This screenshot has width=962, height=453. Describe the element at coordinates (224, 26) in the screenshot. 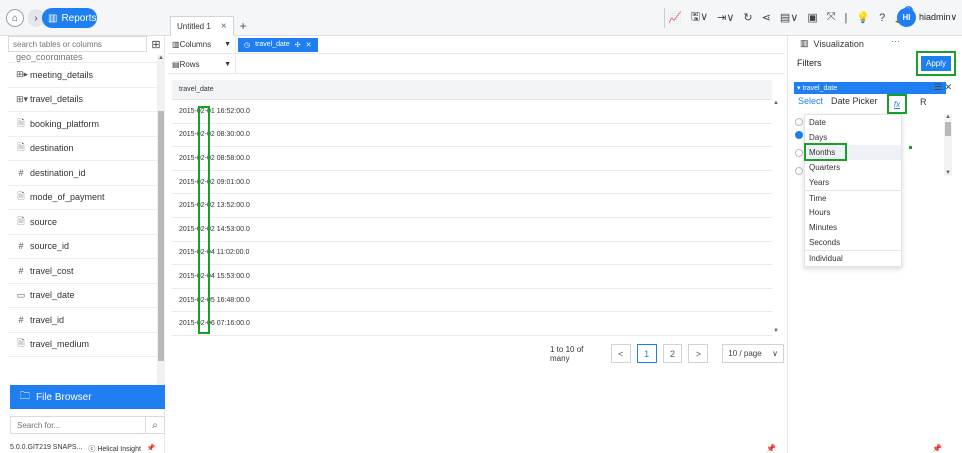

I see `close-tab-icon: ×` at that location.